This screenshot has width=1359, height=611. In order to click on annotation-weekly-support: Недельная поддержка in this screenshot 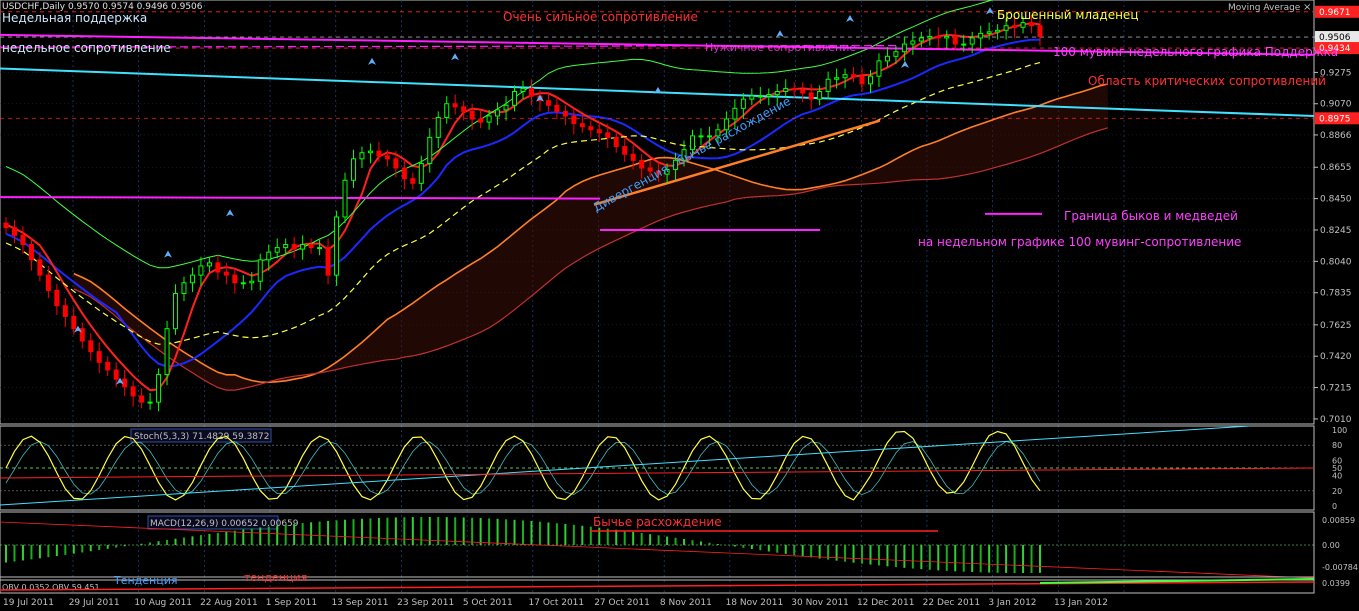, I will do `click(74, 18)`.